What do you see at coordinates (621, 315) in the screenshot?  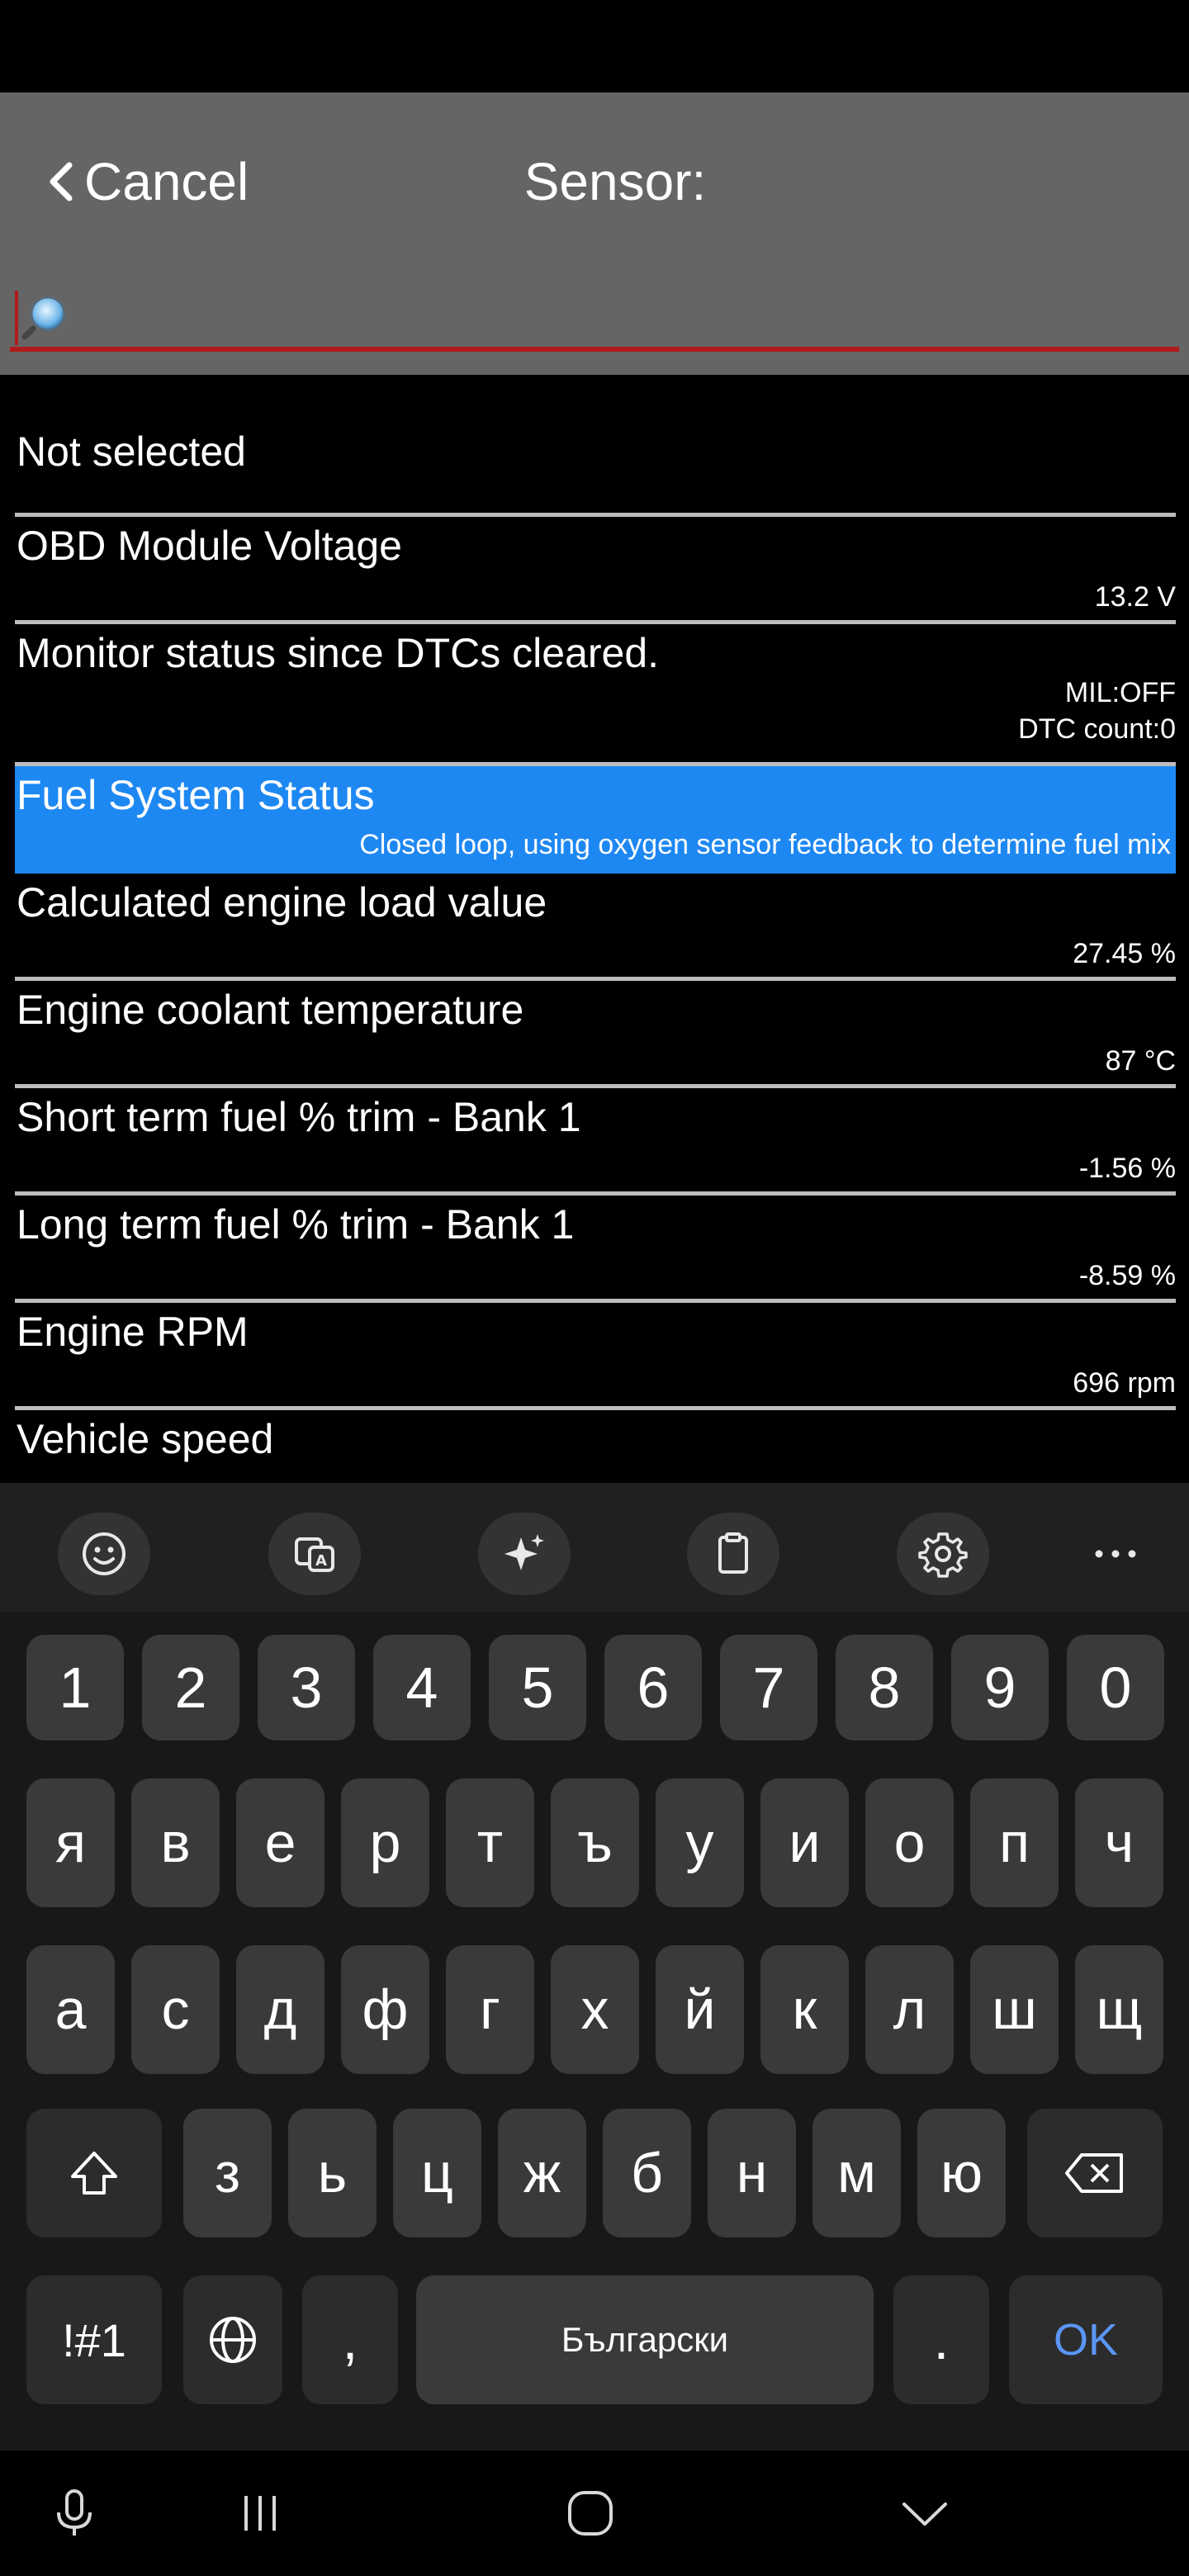 I see `search-input` at bounding box center [621, 315].